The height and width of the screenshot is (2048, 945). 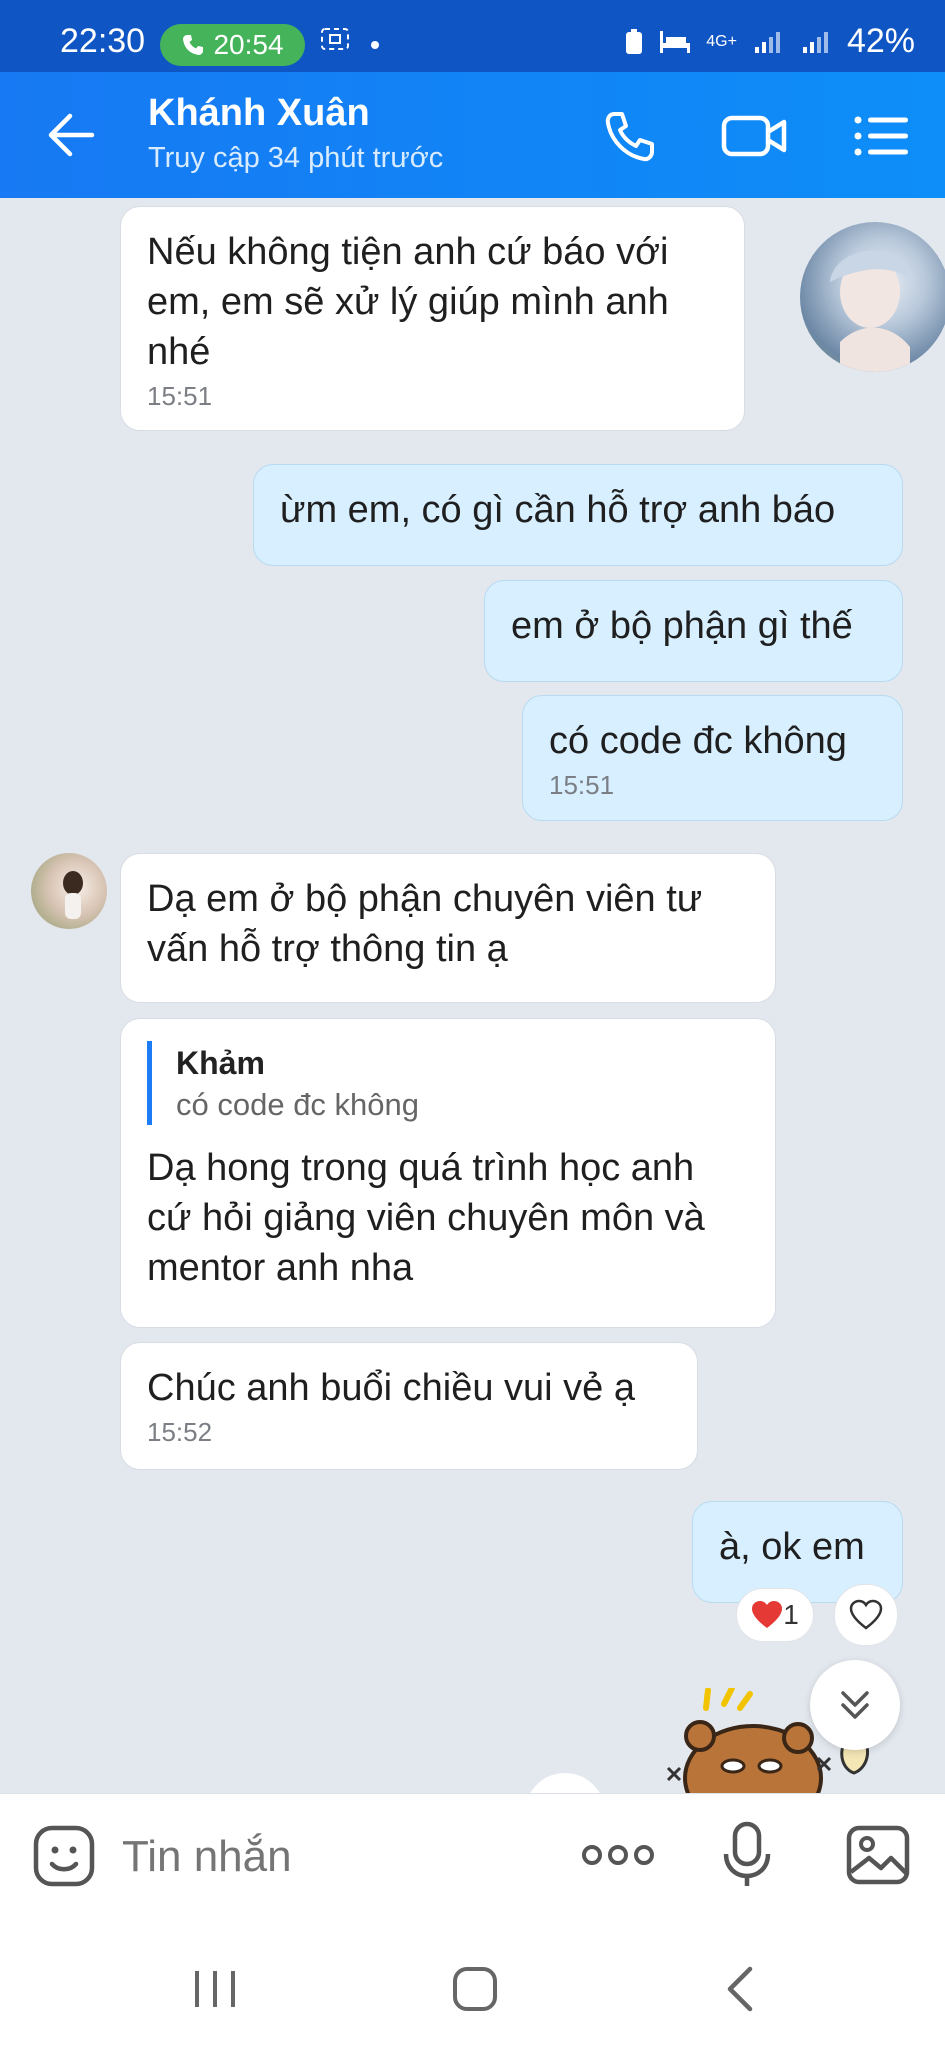 What do you see at coordinates (747, 1855) in the screenshot?
I see `microphone-icon` at bounding box center [747, 1855].